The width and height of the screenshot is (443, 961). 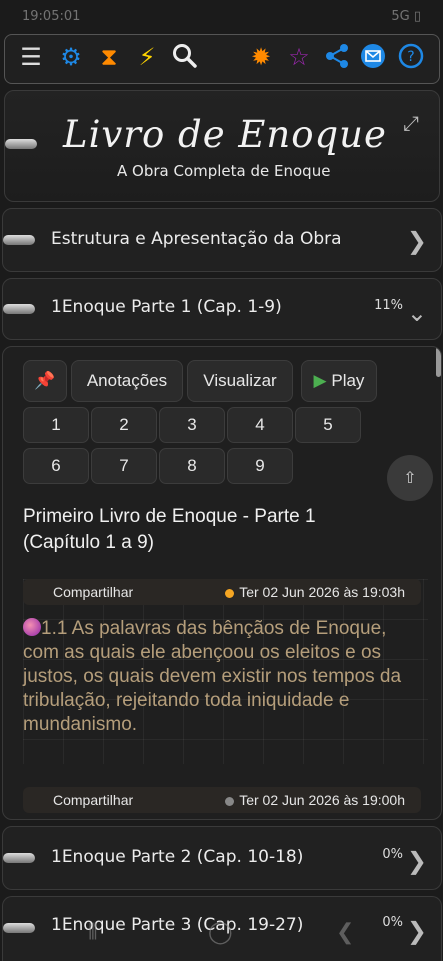 I want to click on chapter-8: 8, so click(x=192, y=466).